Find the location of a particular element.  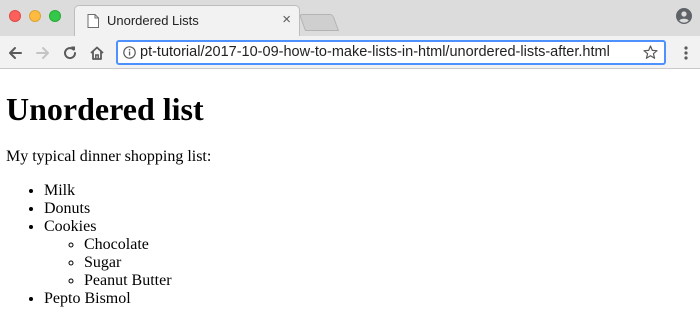

document-icon is located at coordinates (93, 21).